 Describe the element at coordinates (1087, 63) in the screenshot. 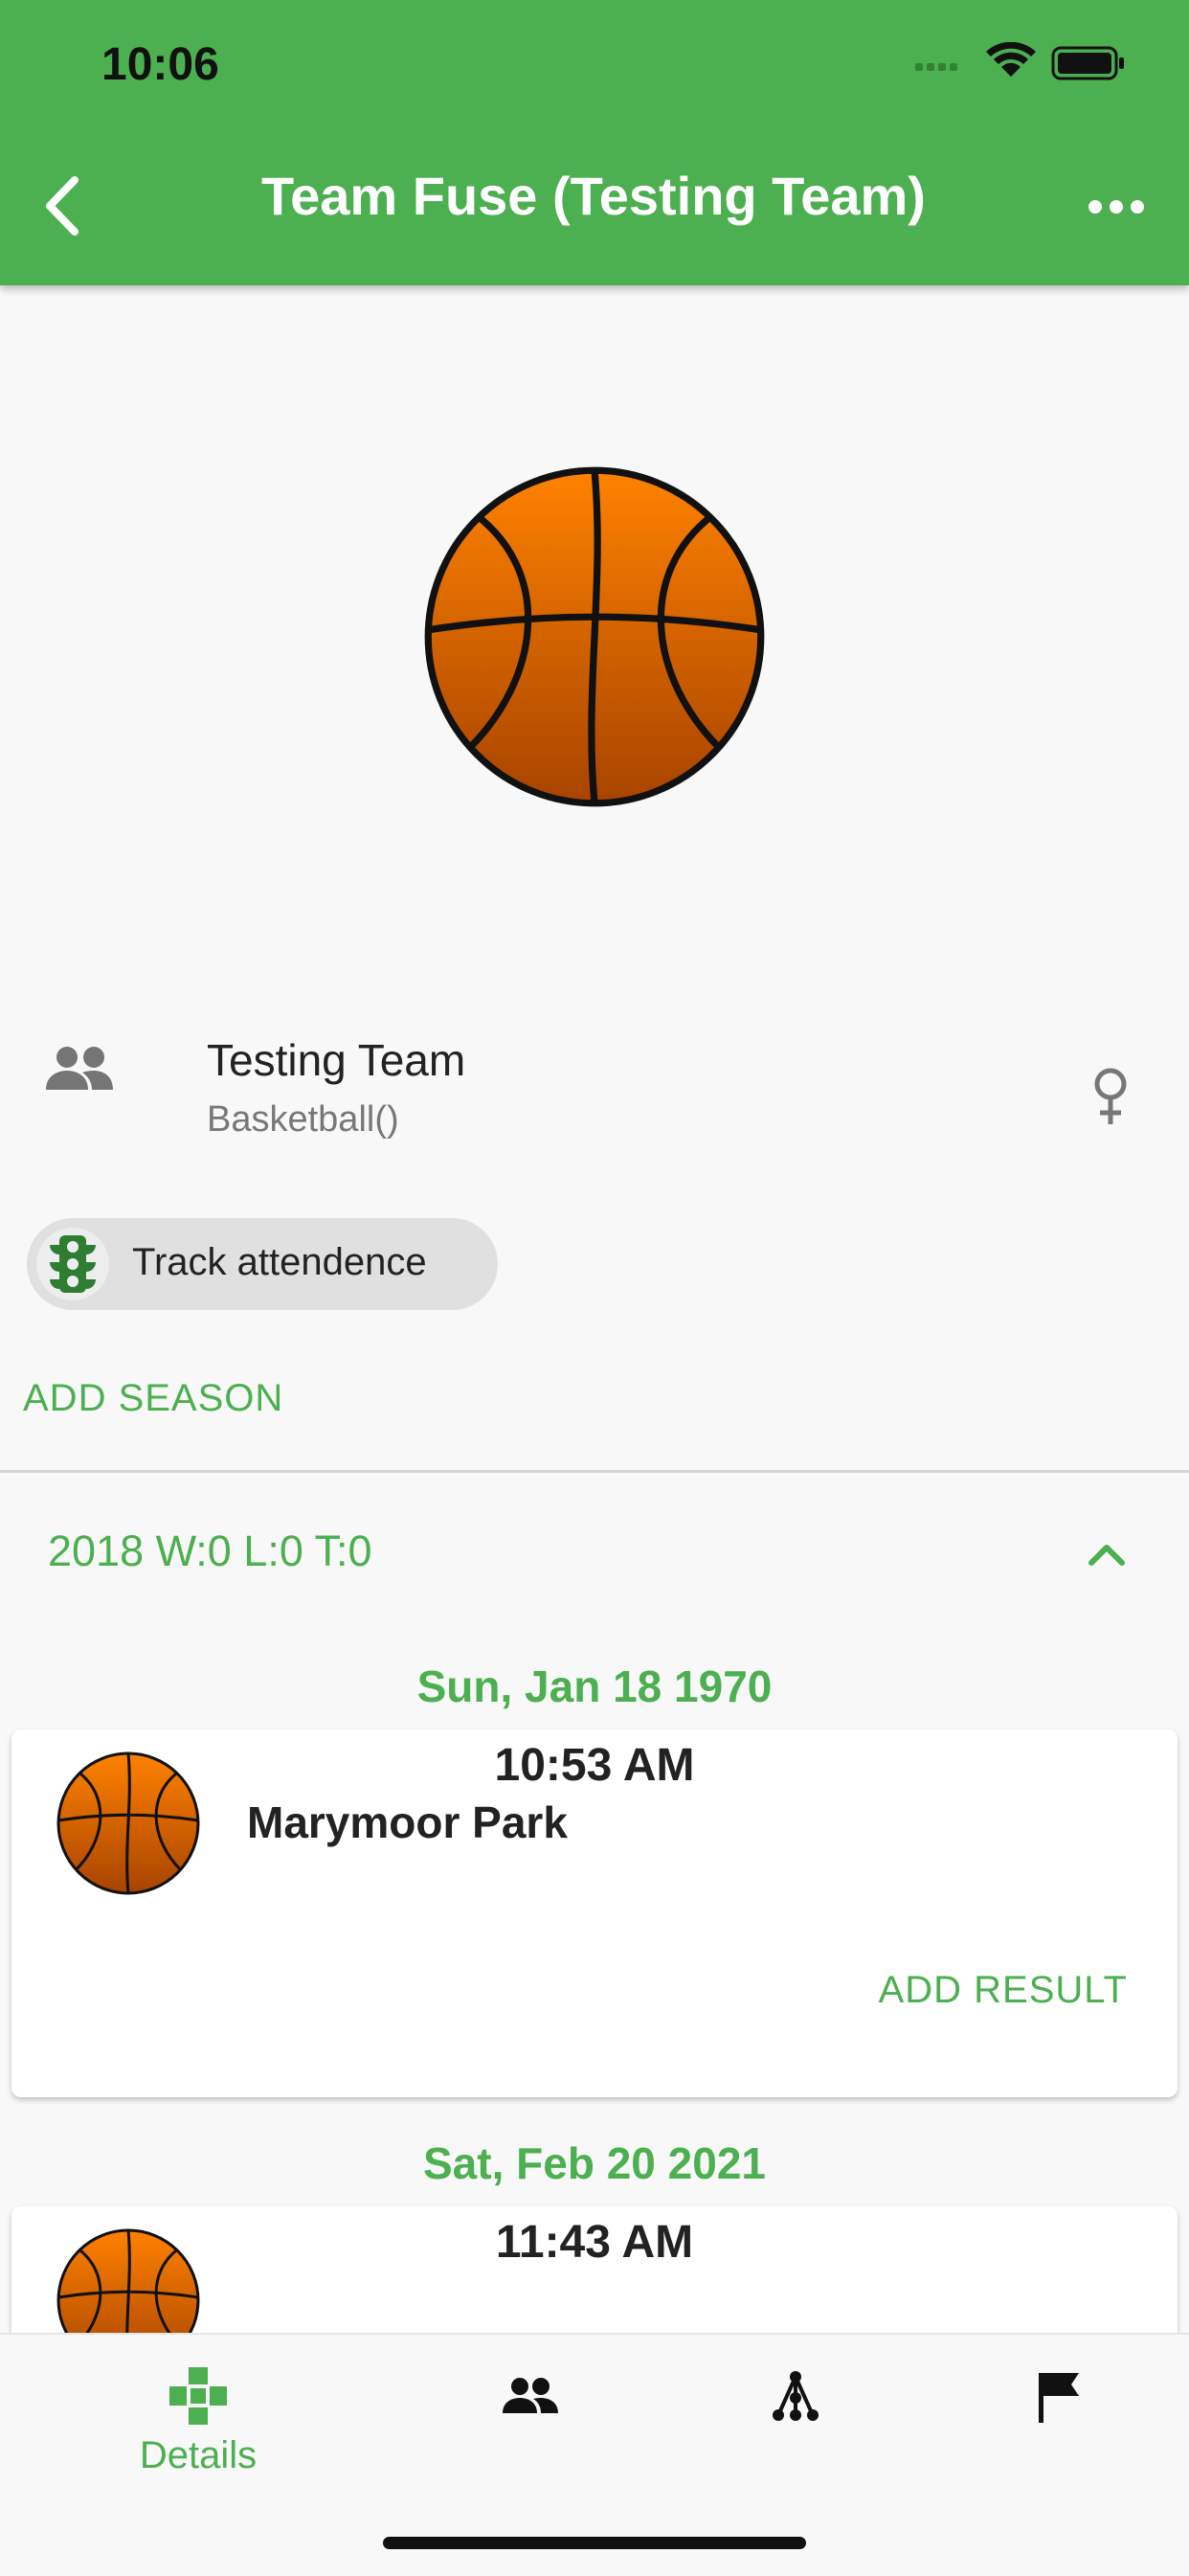

I see `battery-icon` at that location.